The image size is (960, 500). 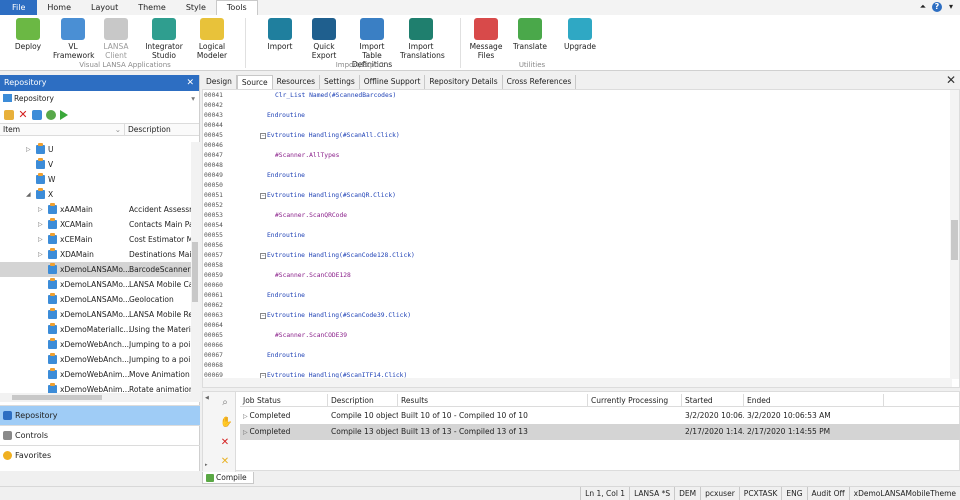 I want to click on tree-row: xDemoLANSAMo... Geolocation, so click(x=95, y=299).